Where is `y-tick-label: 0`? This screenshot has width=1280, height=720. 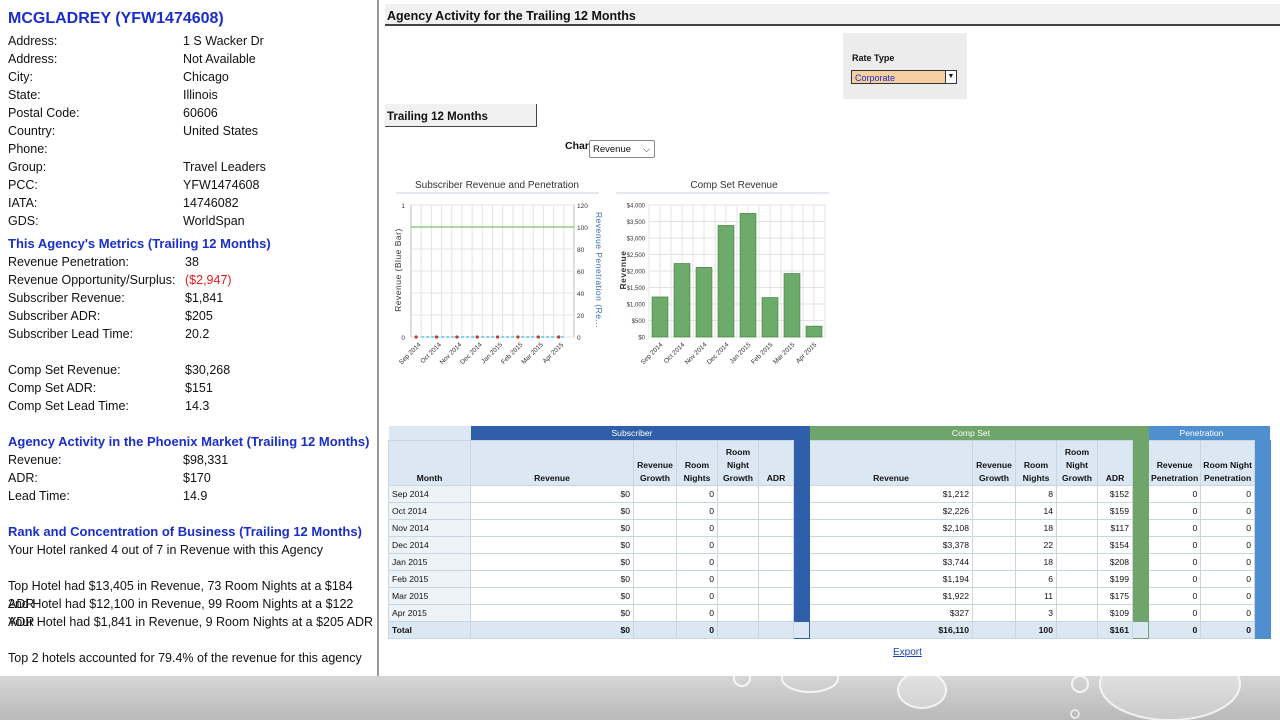 y-tick-label: 0 is located at coordinates (403, 338).